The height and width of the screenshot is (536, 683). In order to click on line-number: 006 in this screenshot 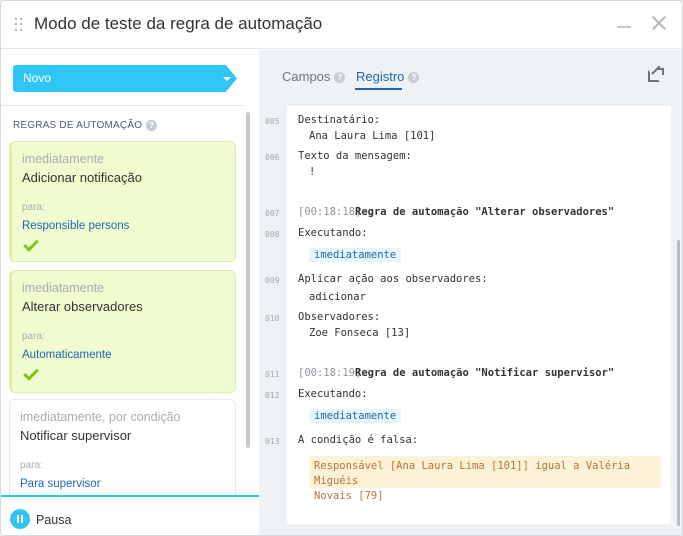, I will do `click(272, 157)`.